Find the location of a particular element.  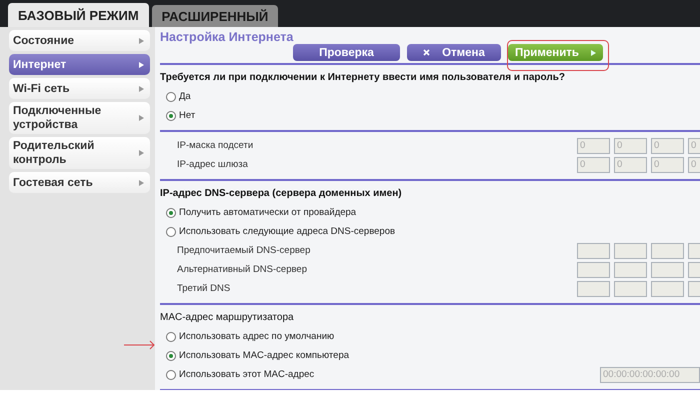

sidebar-item: Wi-Fi сеть is located at coordinates (79, 88).